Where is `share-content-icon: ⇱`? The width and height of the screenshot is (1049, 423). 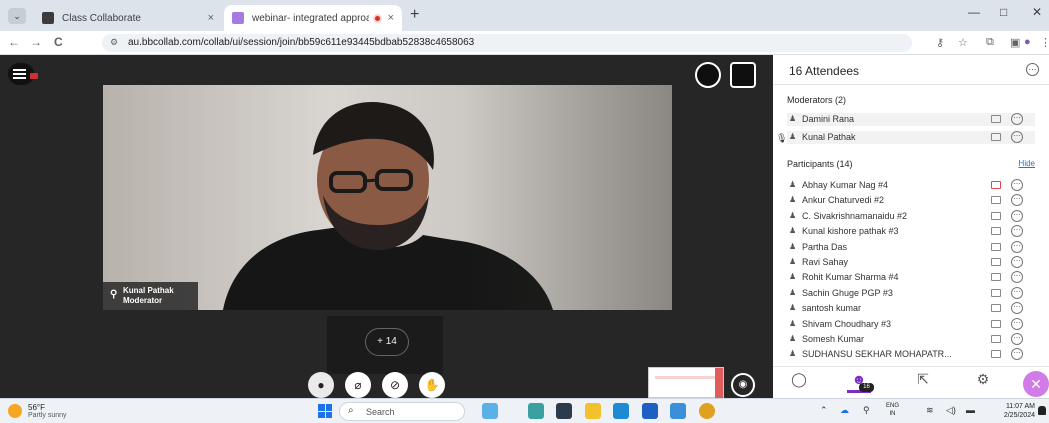
share-content-icon: ⇱ is located at coordinates (923, 382).